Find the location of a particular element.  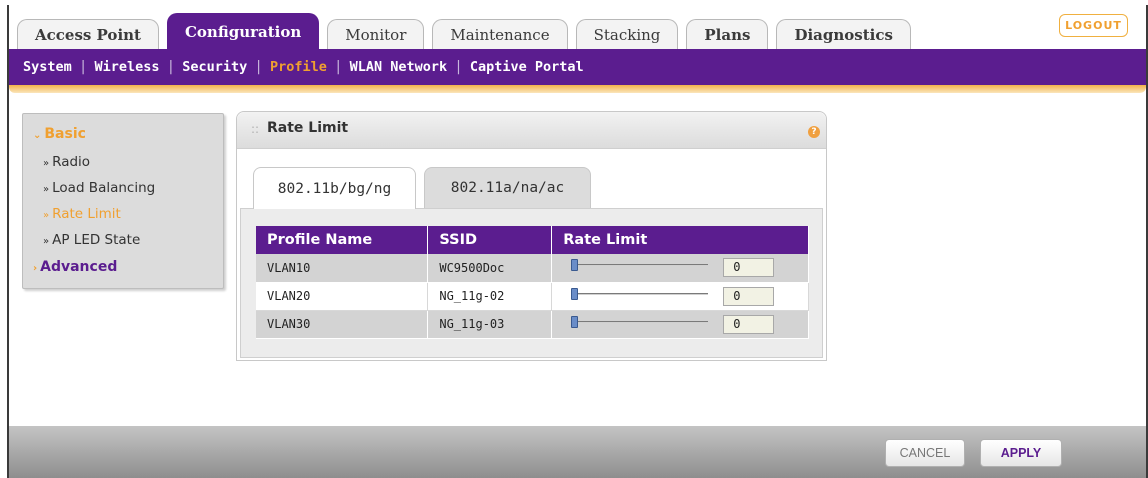

ssid-cell: NG_11g-02 is located at coordinates (490, 296).